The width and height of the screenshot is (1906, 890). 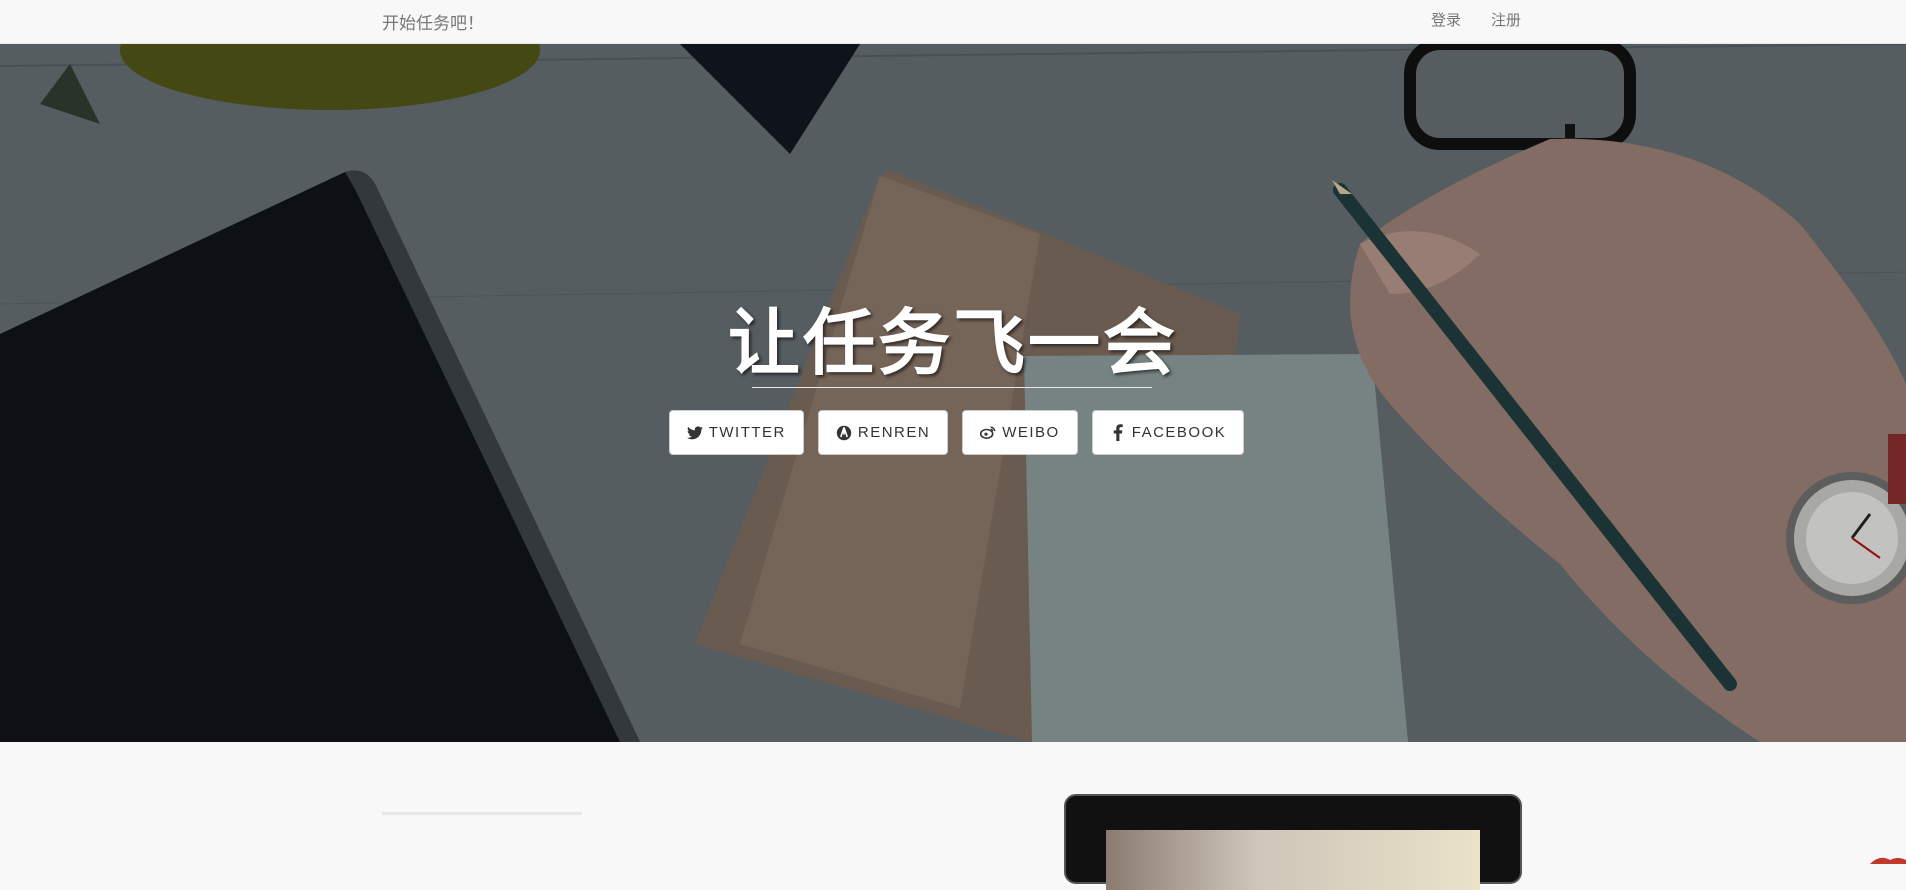 I want to click on renren-icon, so click(x=844, y=433).